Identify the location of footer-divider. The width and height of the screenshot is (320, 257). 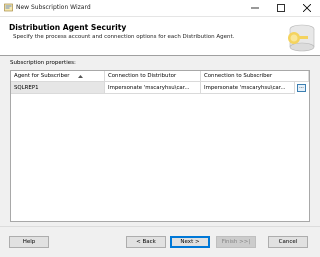
(160, 226).